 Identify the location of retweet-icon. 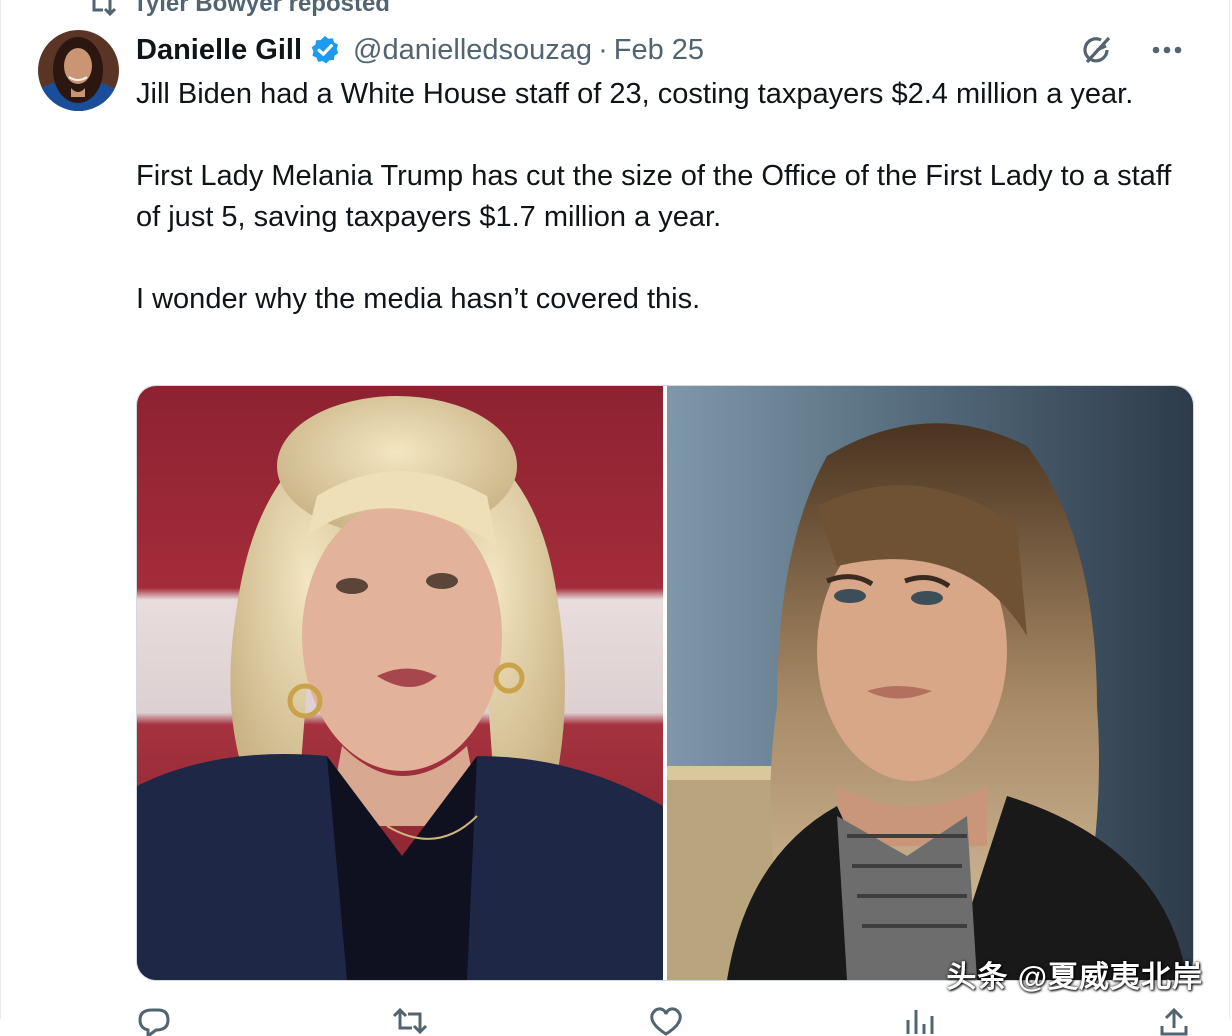
(410, 1021).